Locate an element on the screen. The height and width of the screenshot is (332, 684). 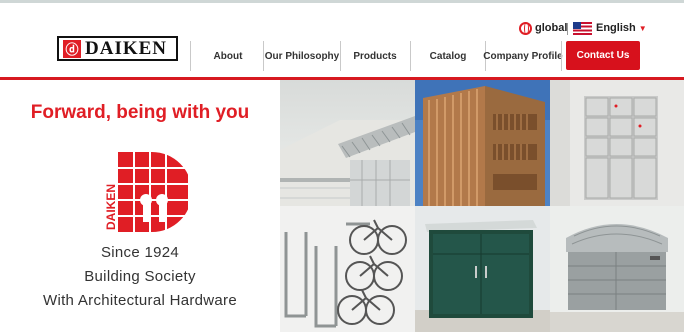
daiken-logo: ⓓ DAIKEN is located at coordinates (117, 48).